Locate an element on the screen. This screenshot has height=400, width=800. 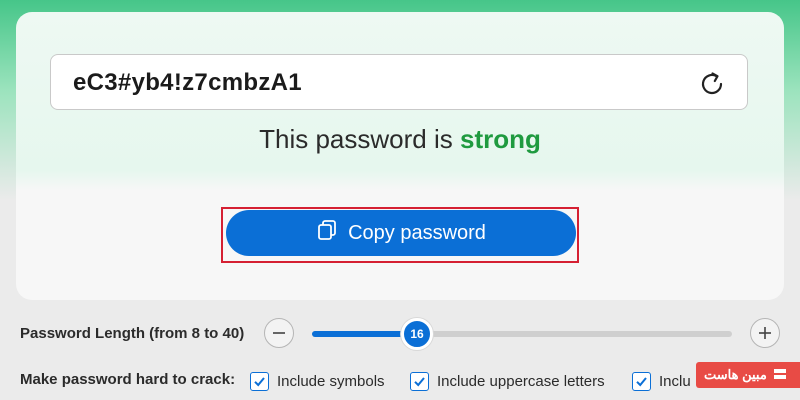
strength-prefix: This password is is located at coordinates (356, 139).